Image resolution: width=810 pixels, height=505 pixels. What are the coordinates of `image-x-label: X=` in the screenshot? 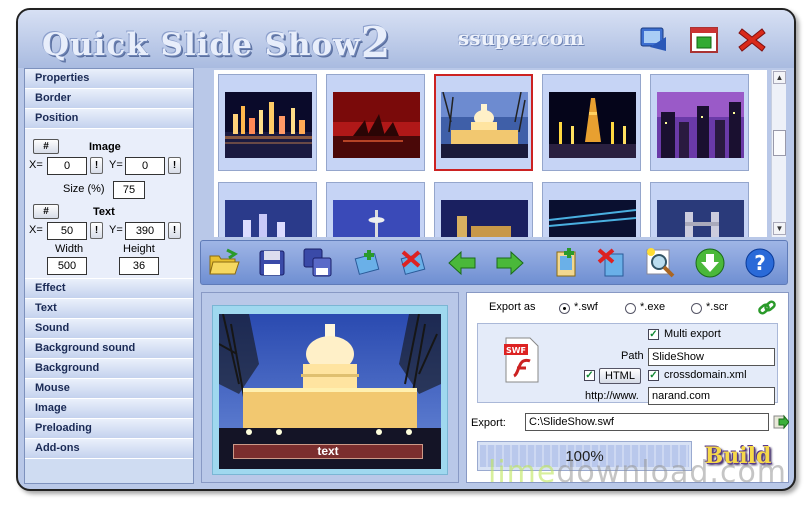 It's located at (36, 165).